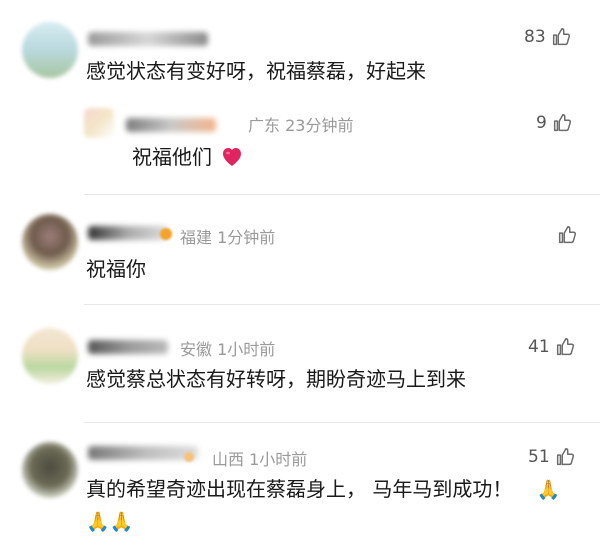 The height and width of the screenshot is (545, 600). I want to click on like-count: 41, so click(539, 347).